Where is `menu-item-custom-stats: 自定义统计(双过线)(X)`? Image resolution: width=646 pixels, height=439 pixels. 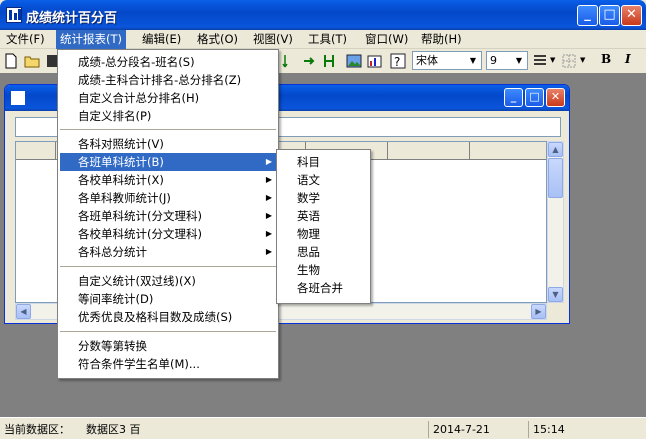 menu-item-custom-stats: 自定义统计(双过线)(X) is located at coordinates (168, 281).